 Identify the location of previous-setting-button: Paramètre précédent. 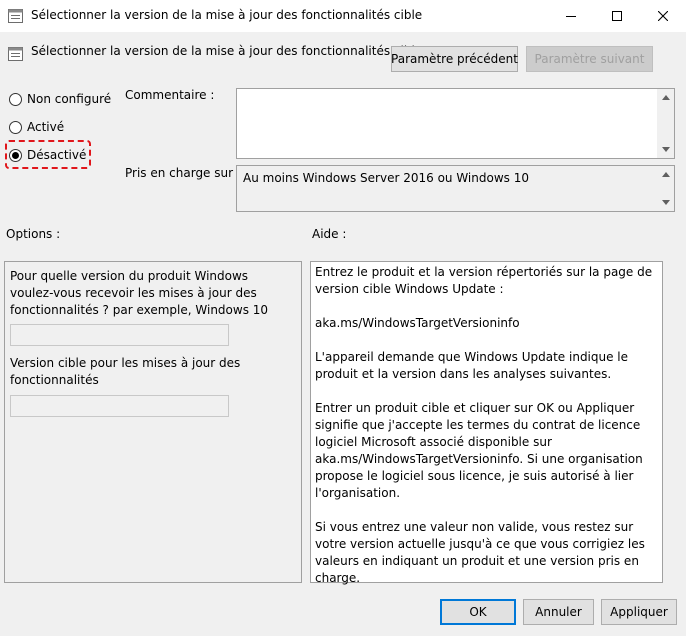
(454, 59).